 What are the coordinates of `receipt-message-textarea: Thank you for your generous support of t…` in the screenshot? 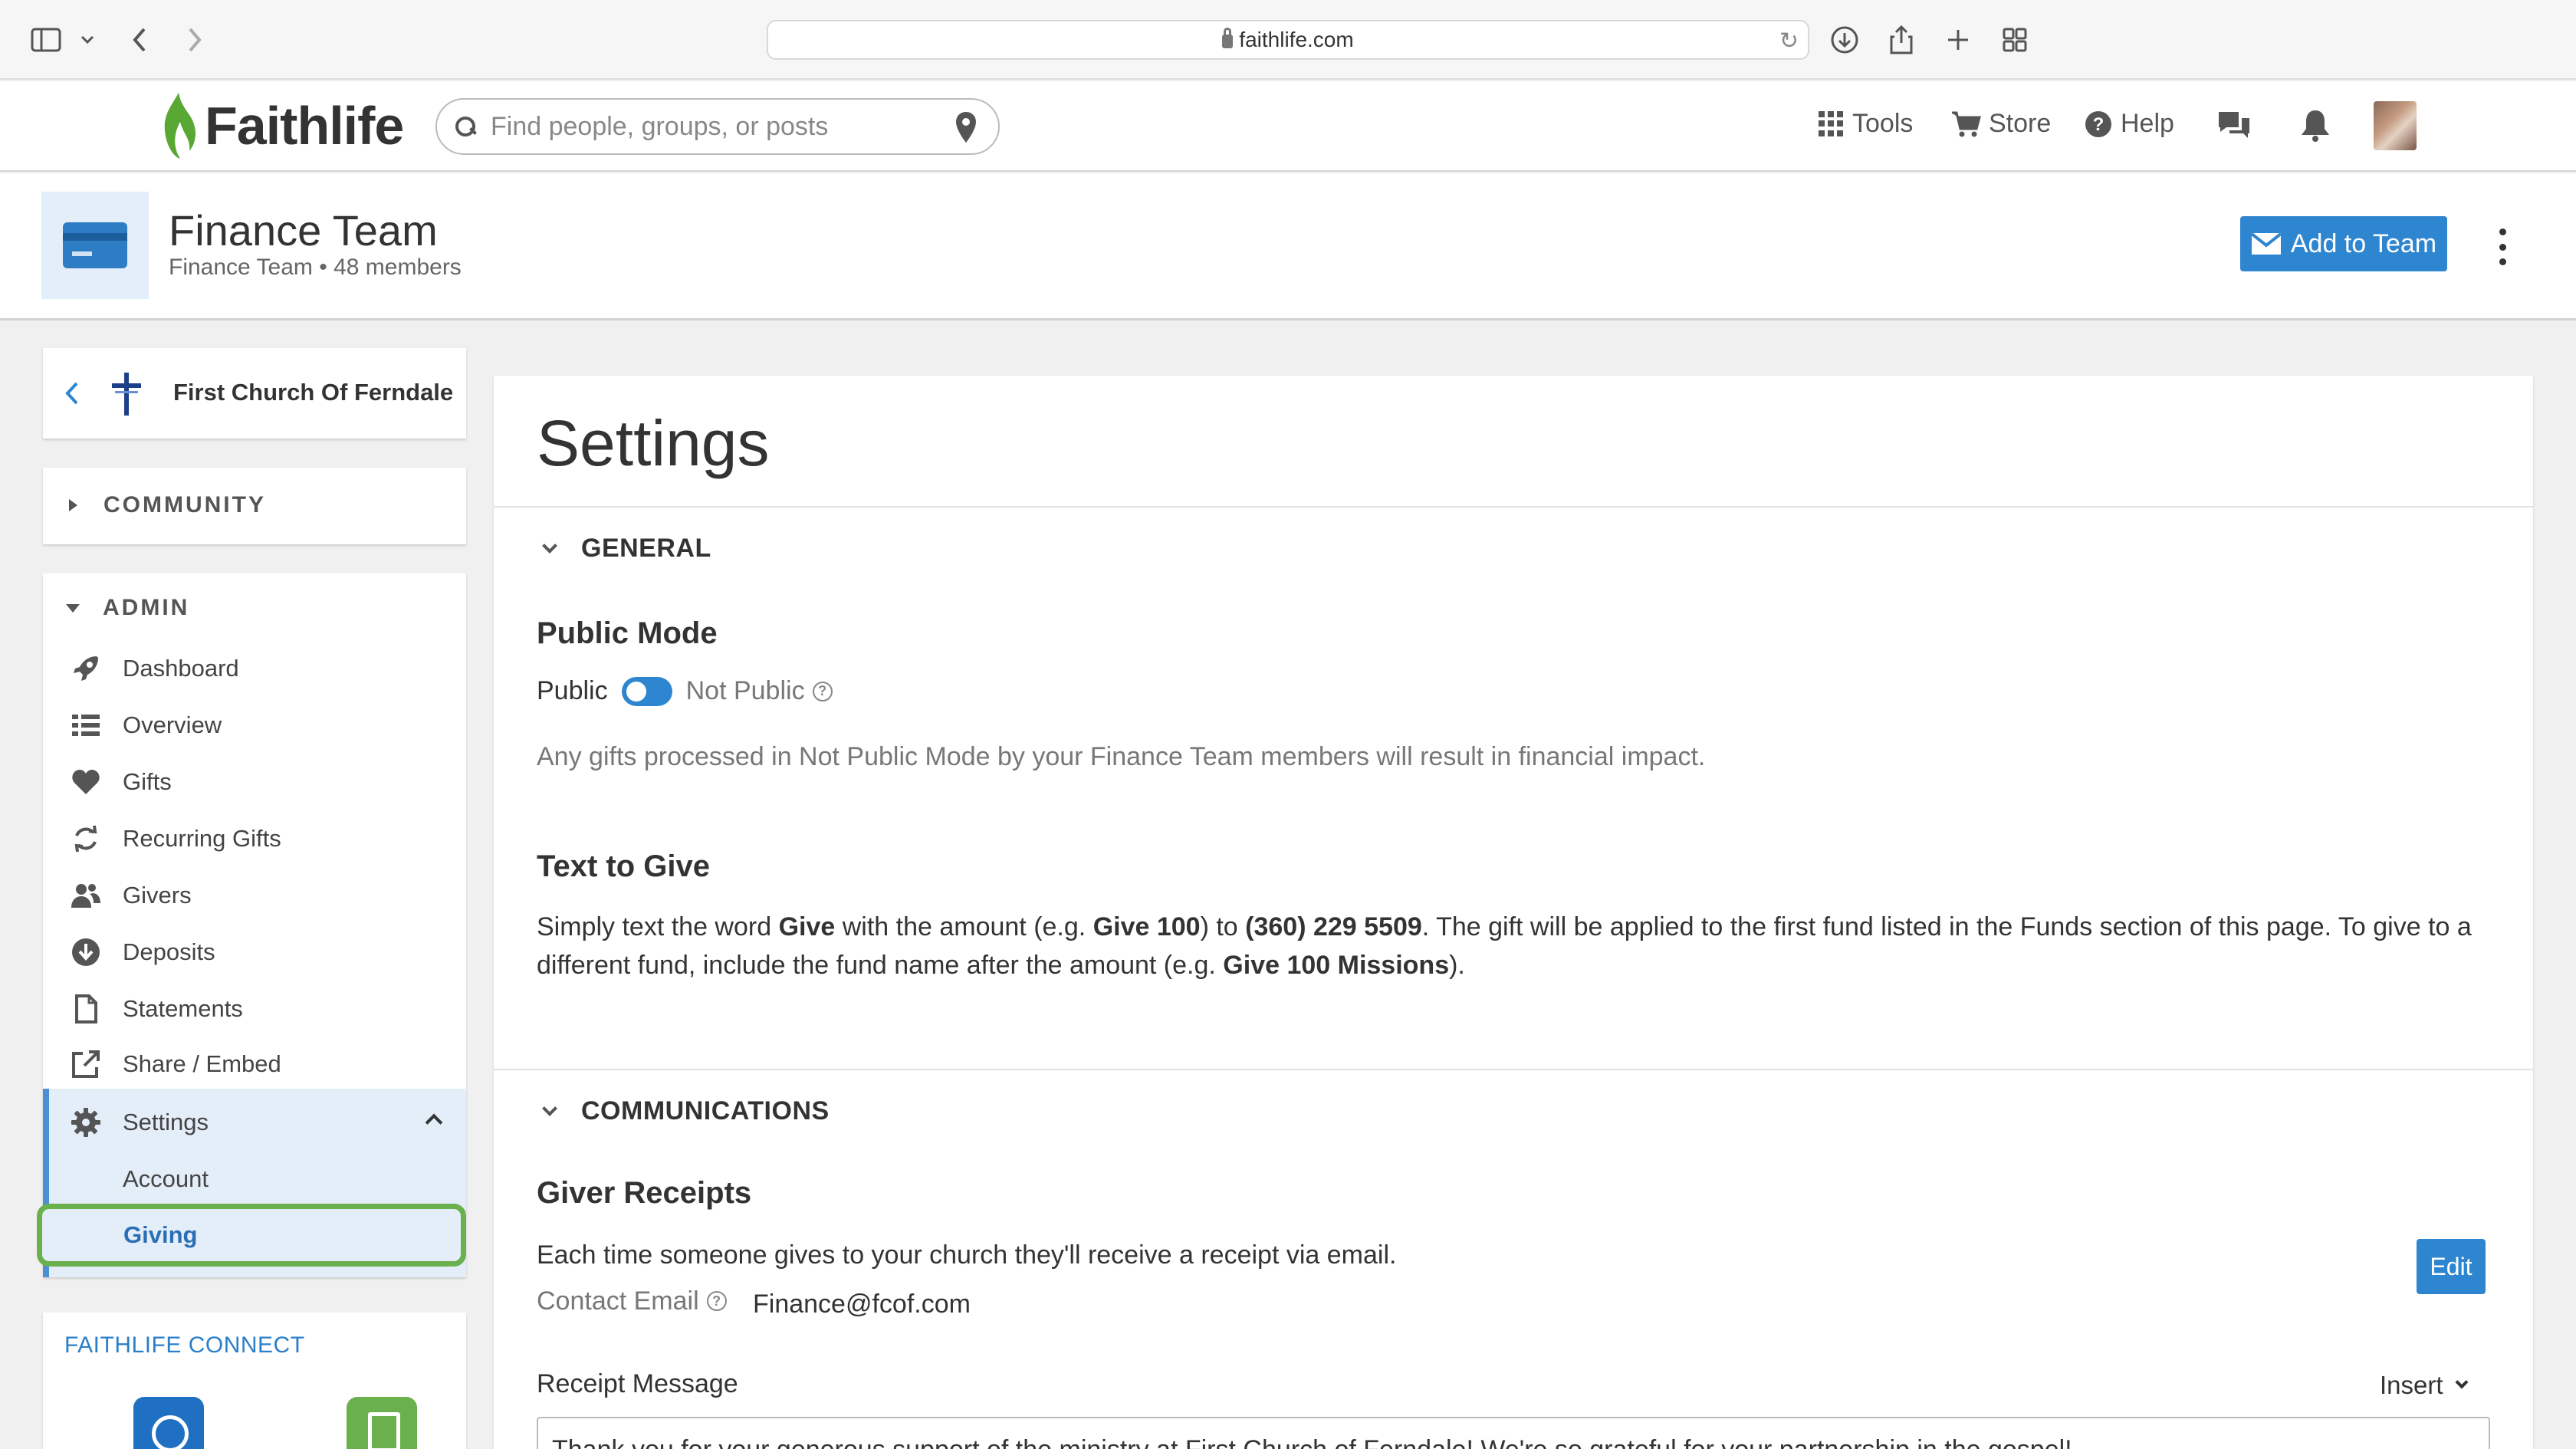 It's located at (1514, 1433).